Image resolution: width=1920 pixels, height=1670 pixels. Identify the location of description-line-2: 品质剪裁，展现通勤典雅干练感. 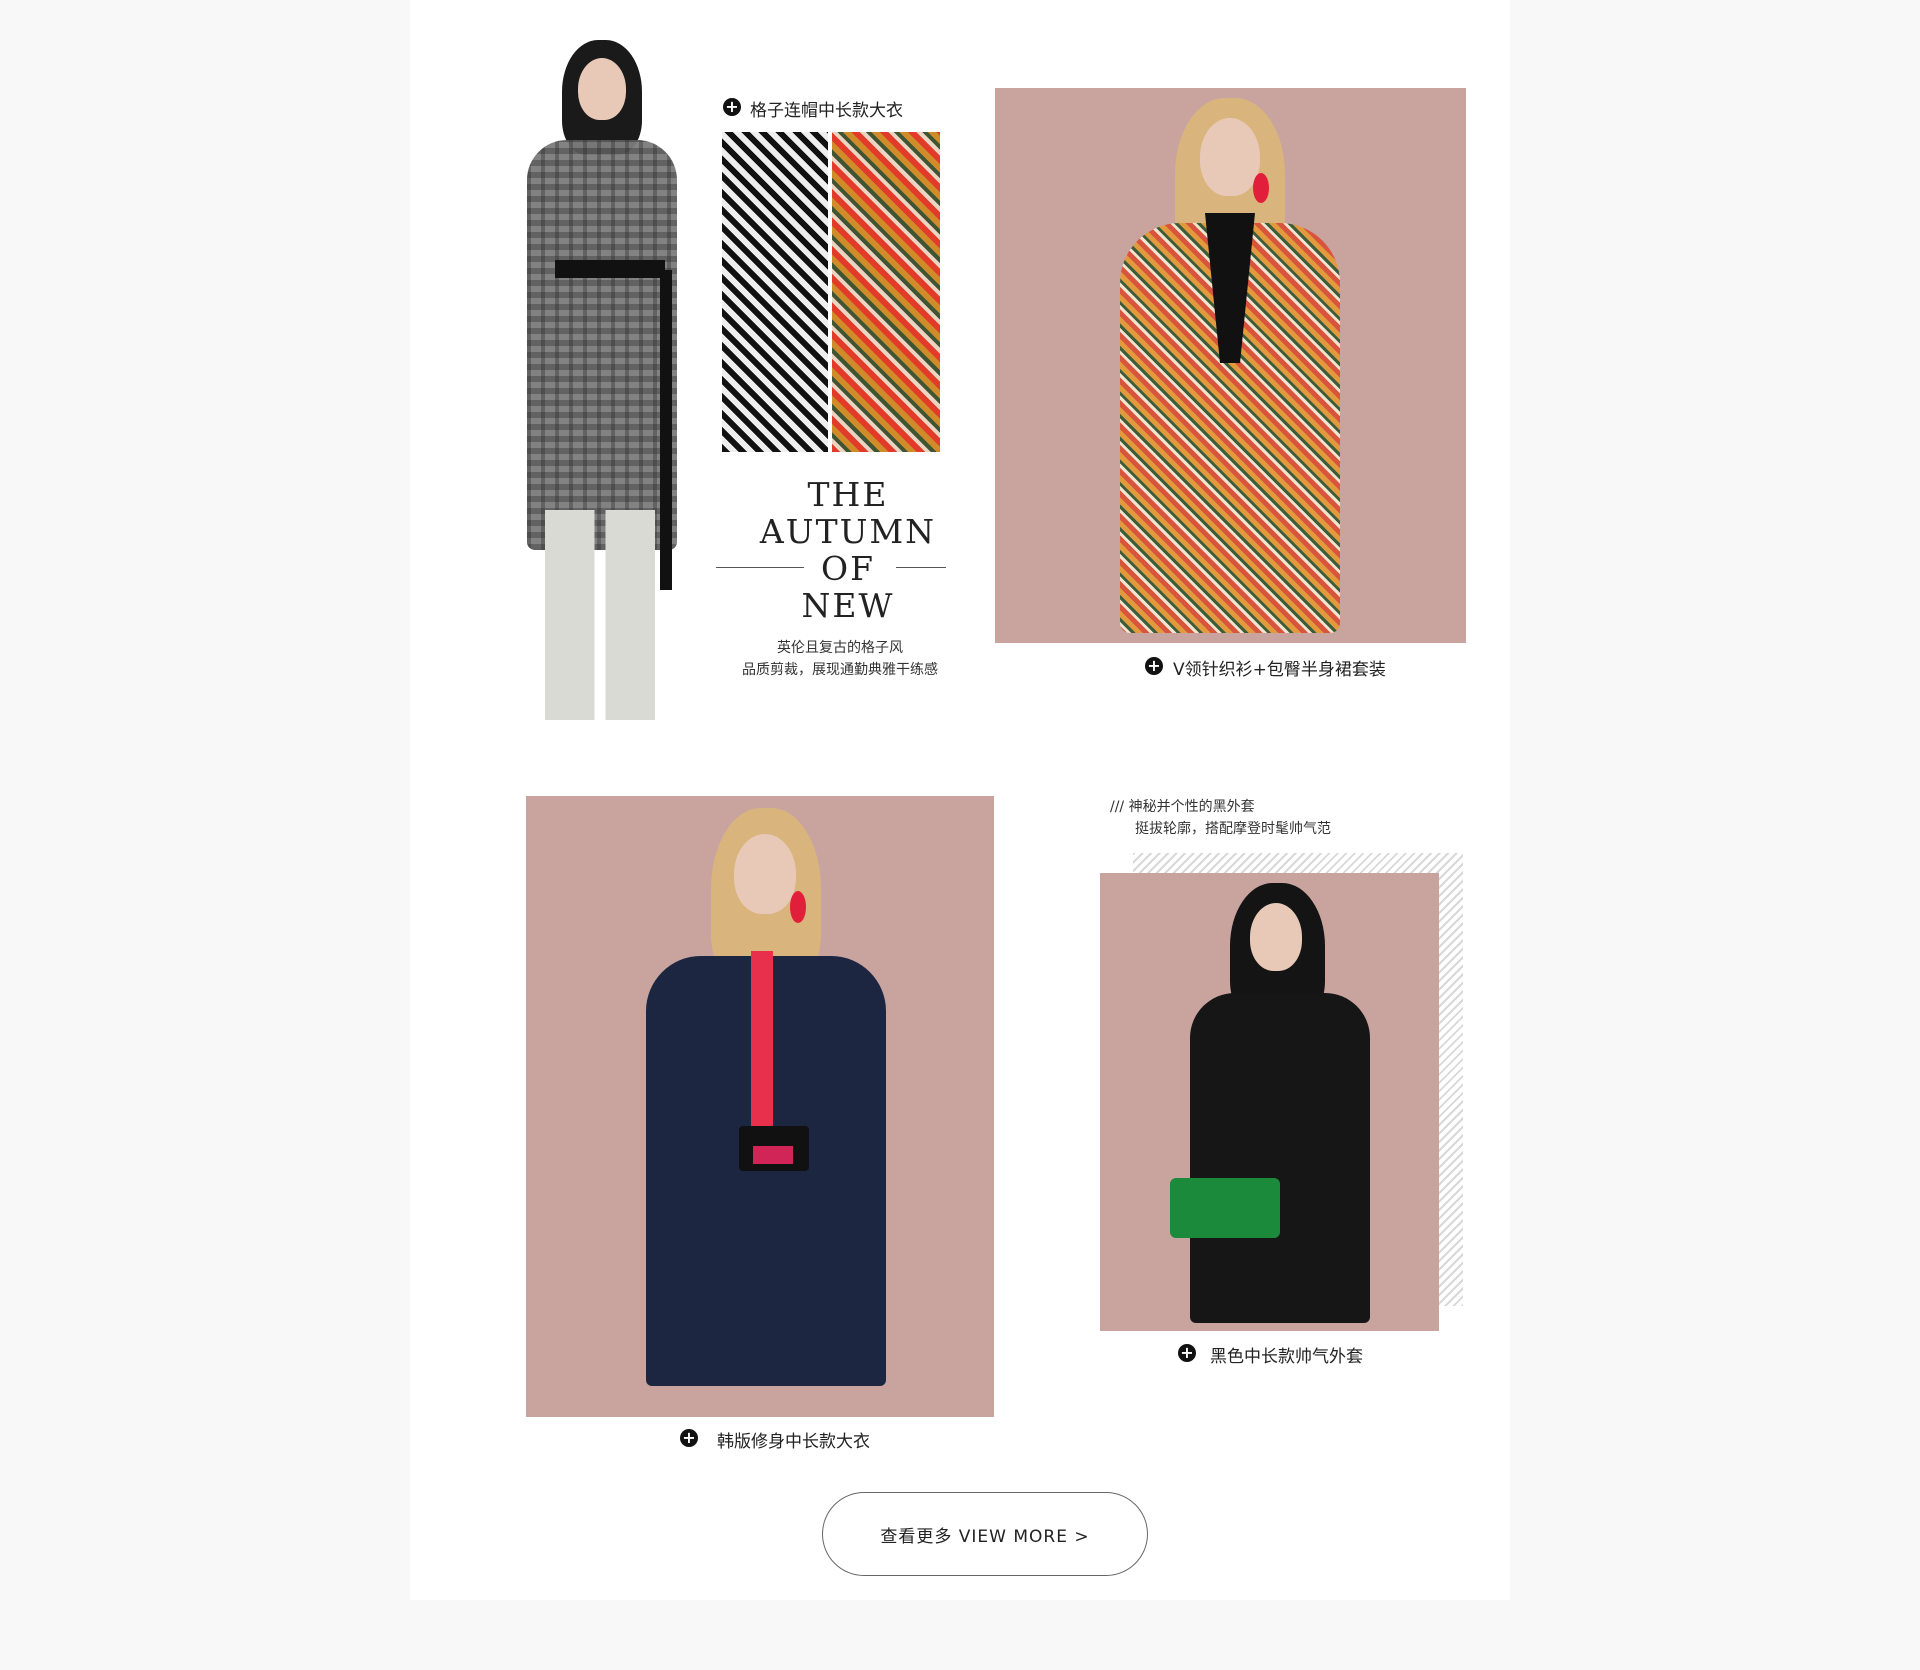
(840, 670).